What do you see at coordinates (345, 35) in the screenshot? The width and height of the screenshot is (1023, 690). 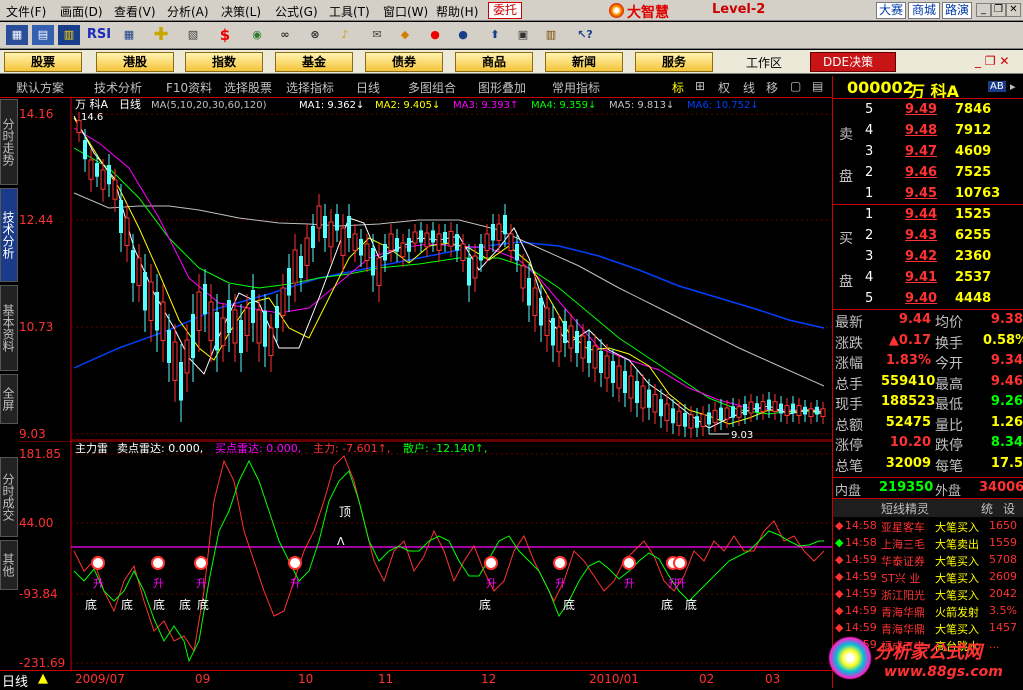 I see `bell-icon: ♪` at bounding box center [345, 35].